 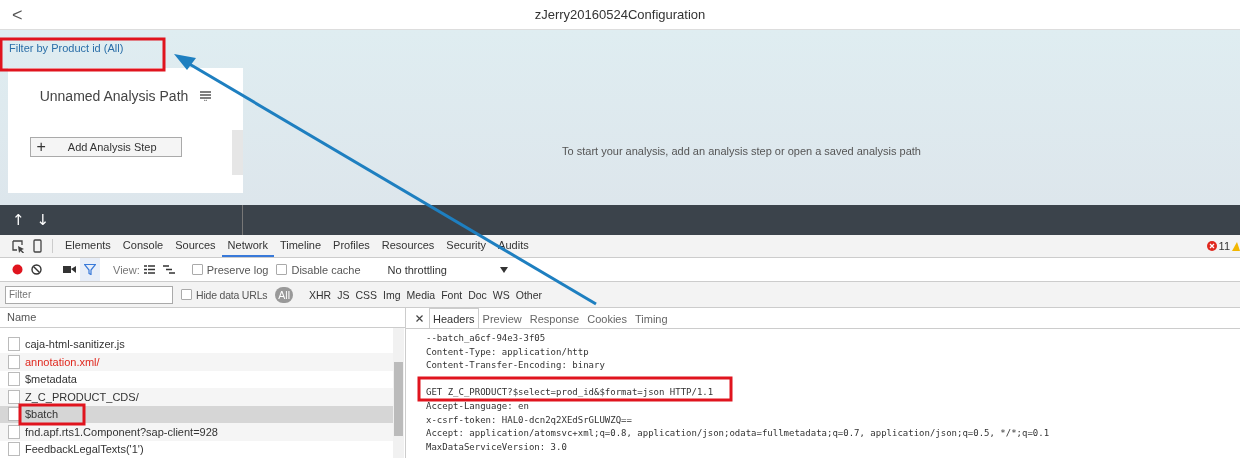 What do you see at coordinates (36, 269) in the screenshot?
I see `clear-icon` at bounding box center [36, 269].